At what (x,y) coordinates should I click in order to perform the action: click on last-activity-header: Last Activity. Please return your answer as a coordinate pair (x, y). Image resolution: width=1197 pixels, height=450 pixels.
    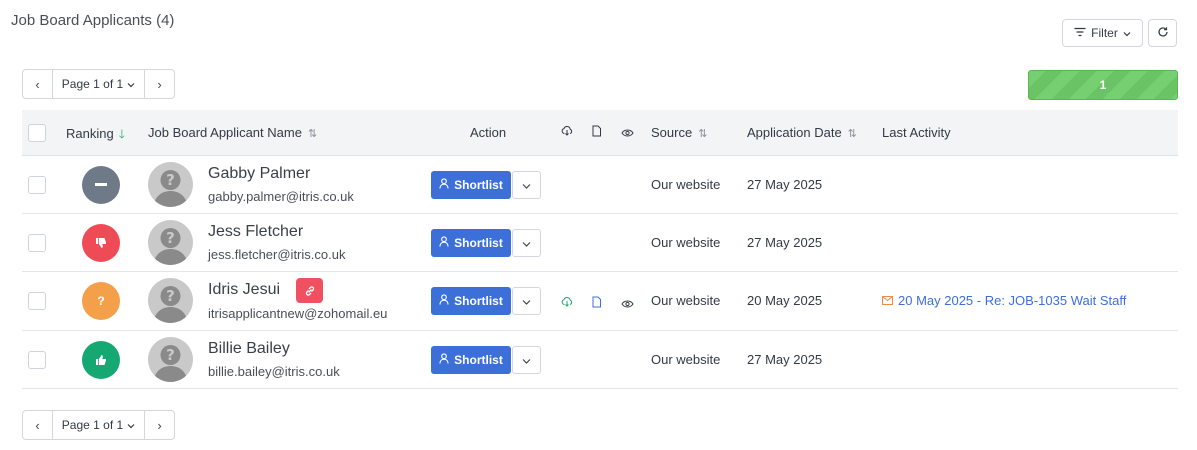
    Looking at the image, I should click on (916, 132).